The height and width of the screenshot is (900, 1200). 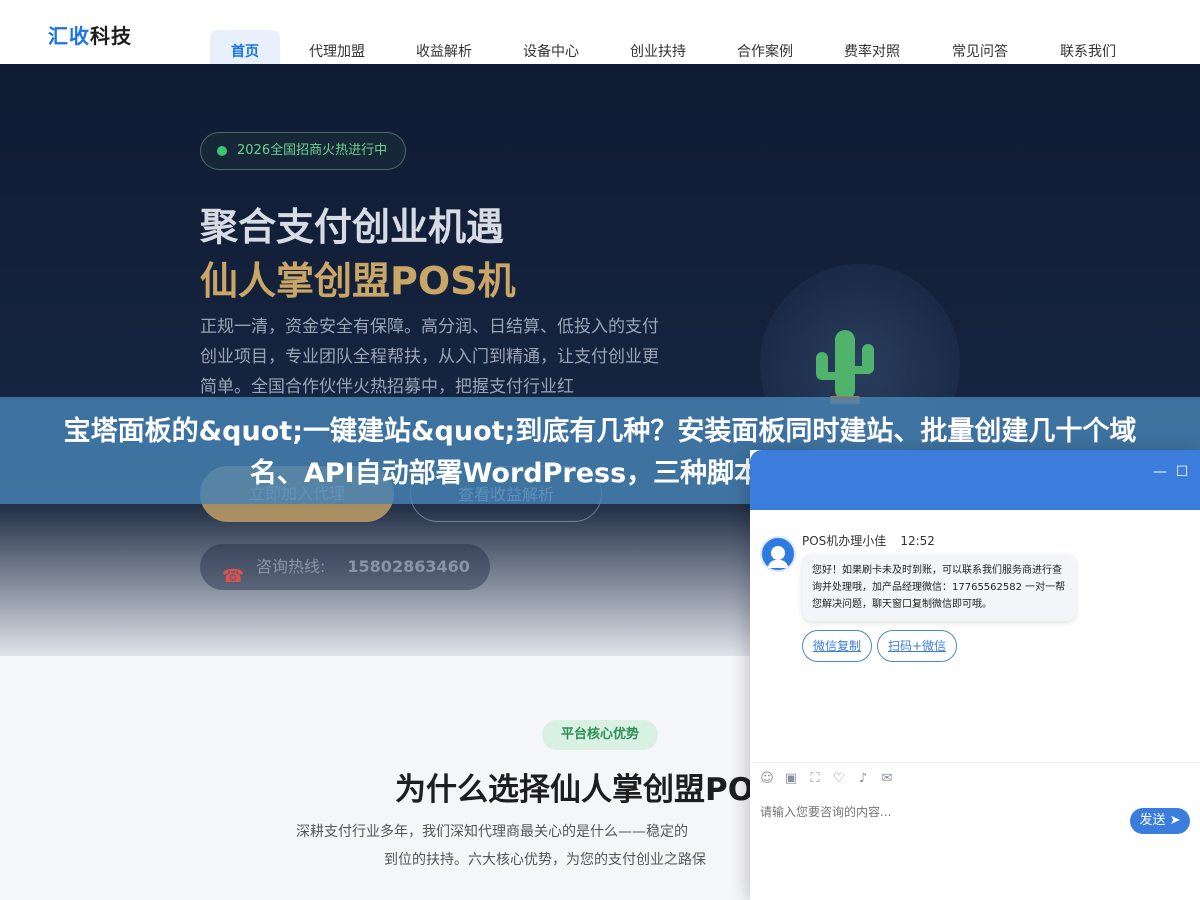 I want to click on chat-history-icon: ✉, so click(x=887, y=779).